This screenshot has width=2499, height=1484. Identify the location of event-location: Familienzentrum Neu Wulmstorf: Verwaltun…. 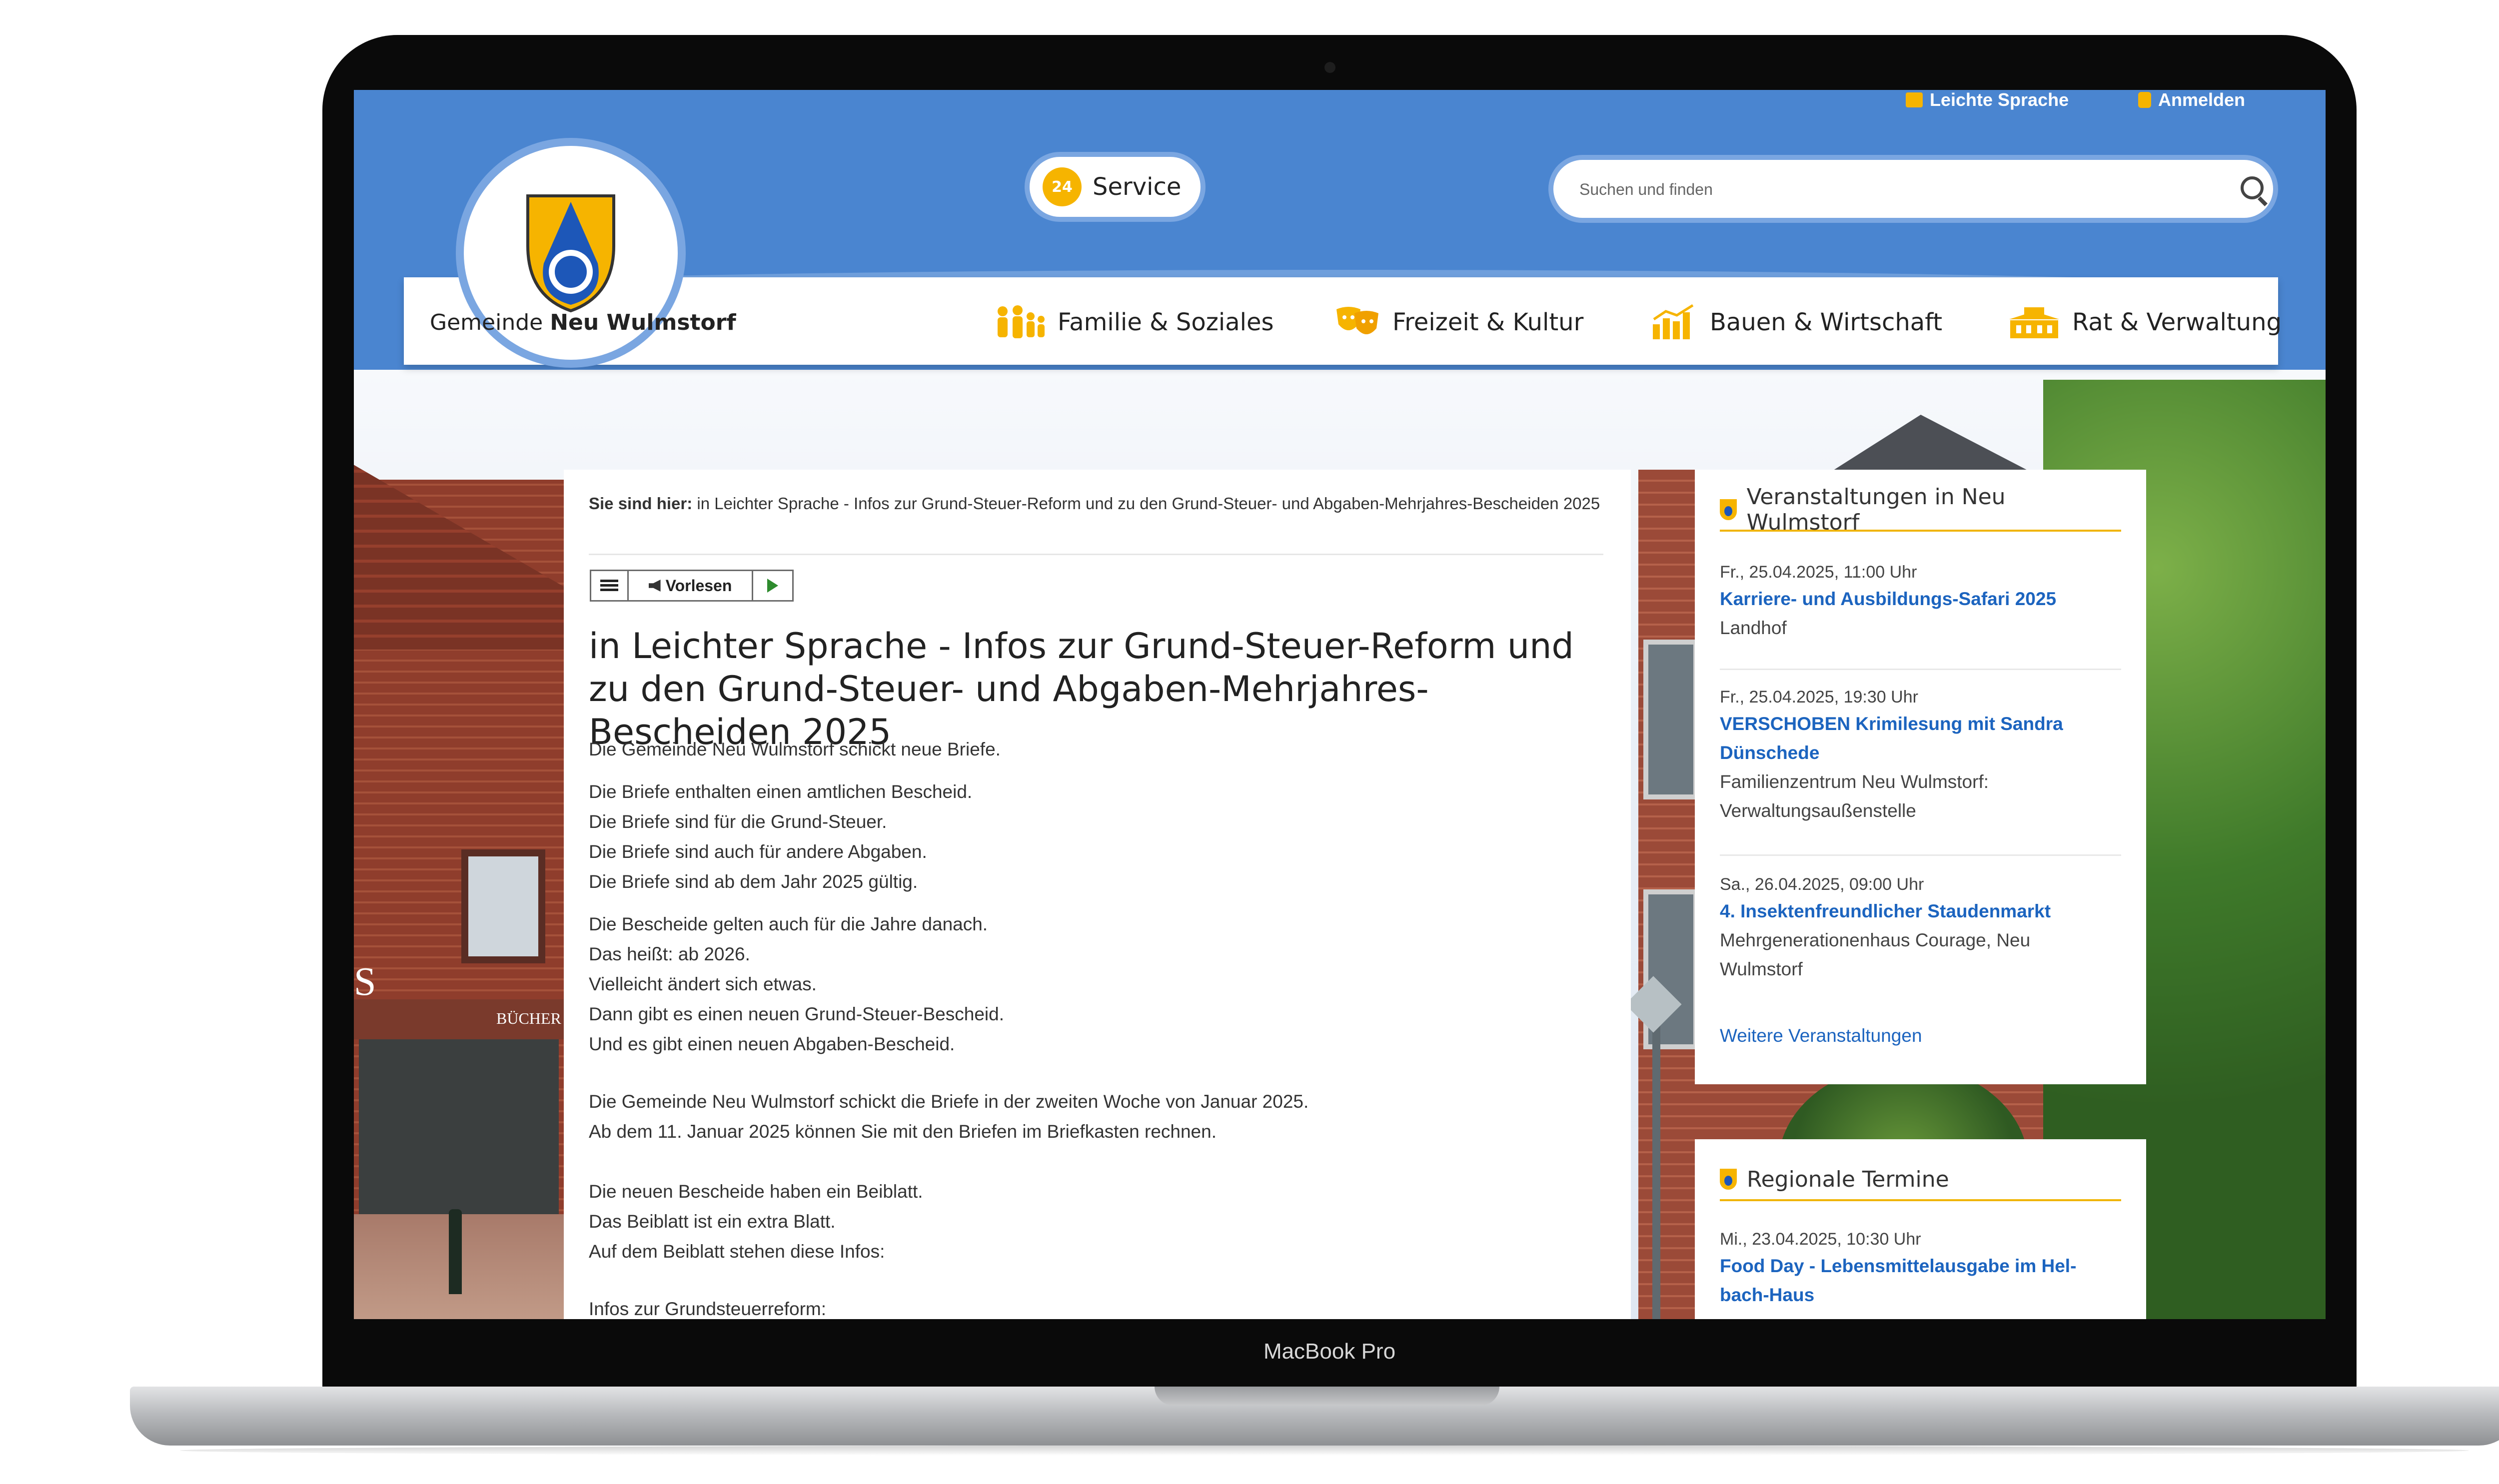
(1920, 796).